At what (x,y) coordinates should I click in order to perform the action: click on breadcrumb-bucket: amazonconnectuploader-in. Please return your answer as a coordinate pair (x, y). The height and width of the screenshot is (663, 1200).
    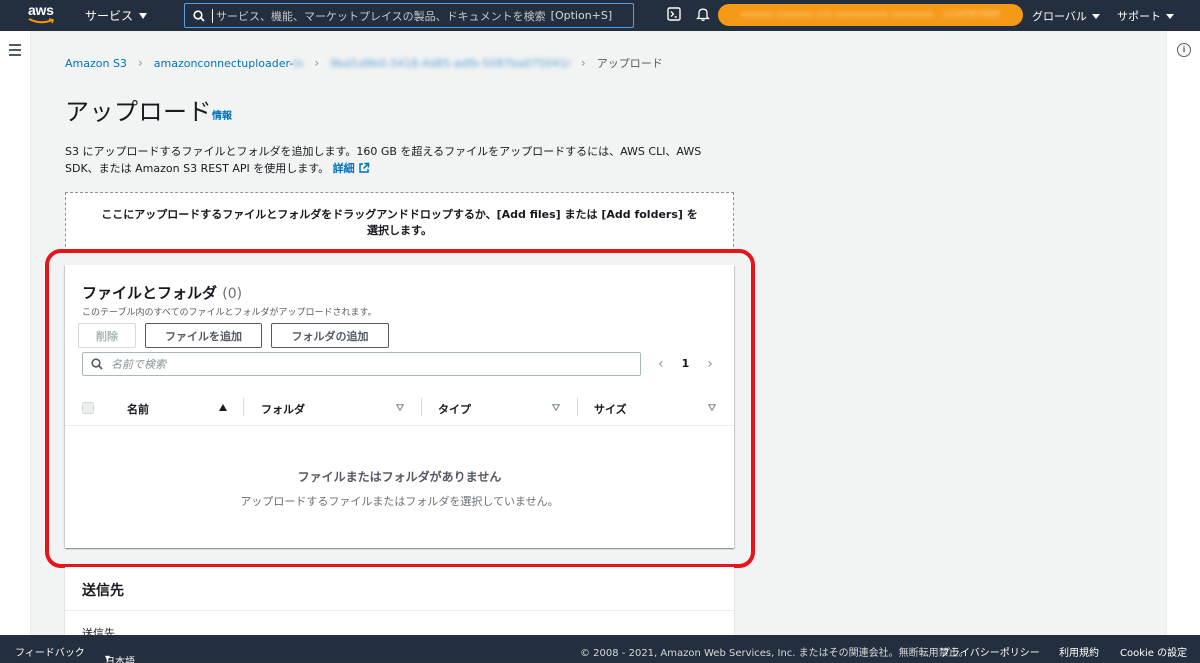
    Looking at the image, I should click on (229, 63).